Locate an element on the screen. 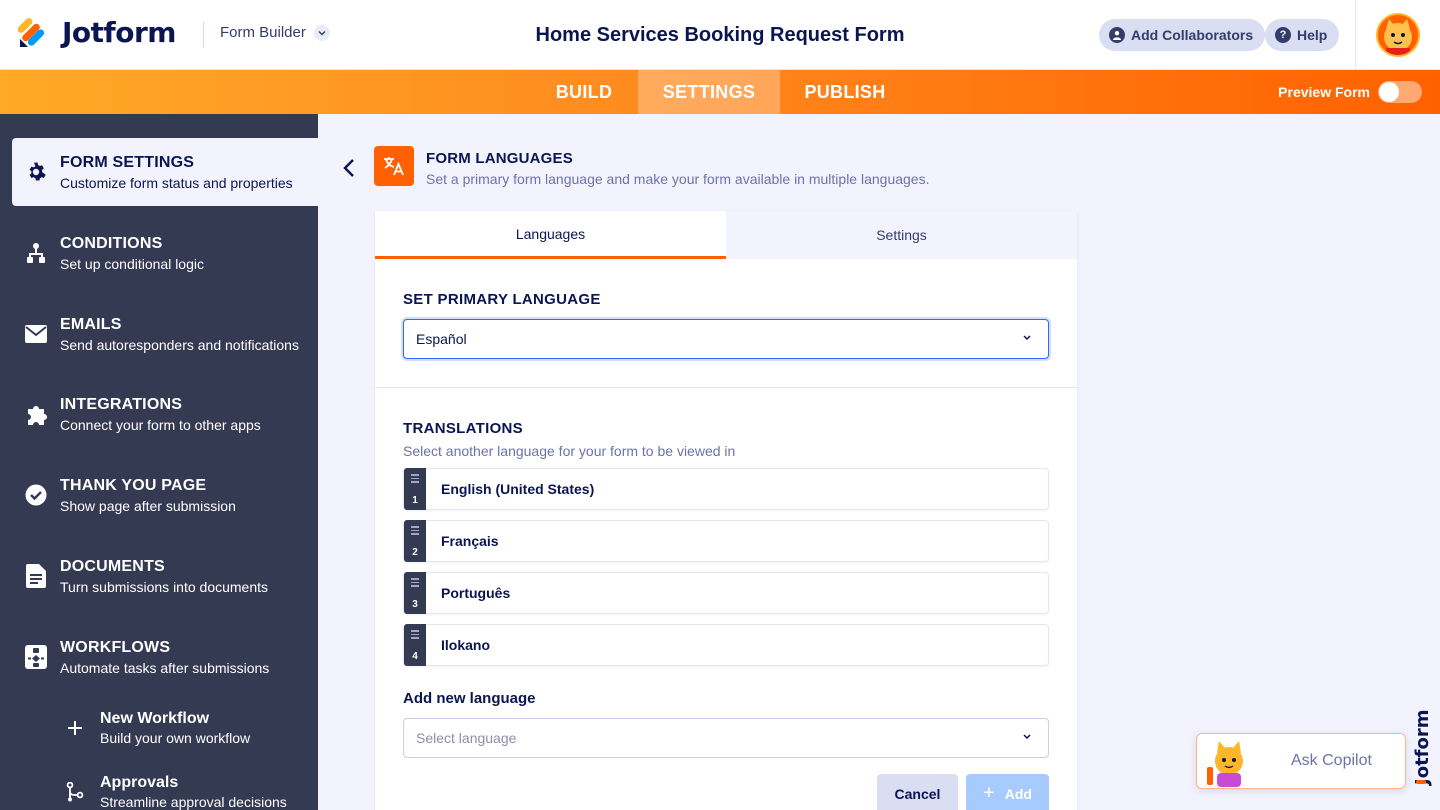 This screenshot has width=1440, height=810. help-button: ? Help is located at coordinates (1302, 35).